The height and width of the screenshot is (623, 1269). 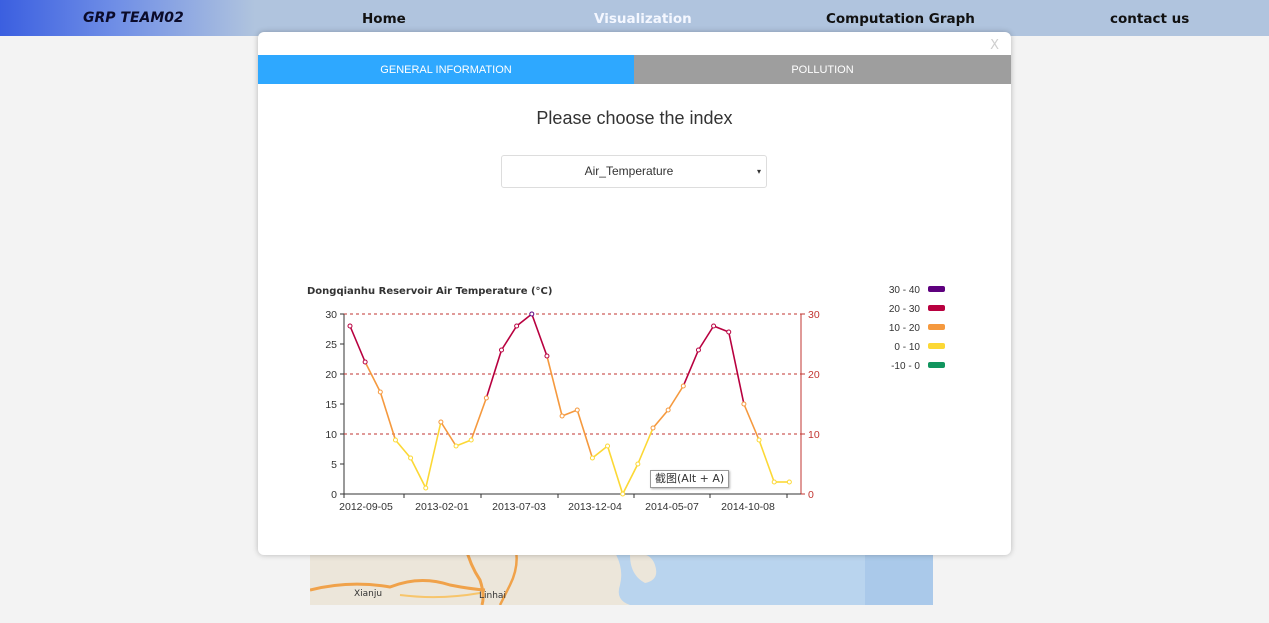 What do you see at coordinates (384, 18) in the screenshot?
I see `nav-home: Home` at bounding box center [384, 18].